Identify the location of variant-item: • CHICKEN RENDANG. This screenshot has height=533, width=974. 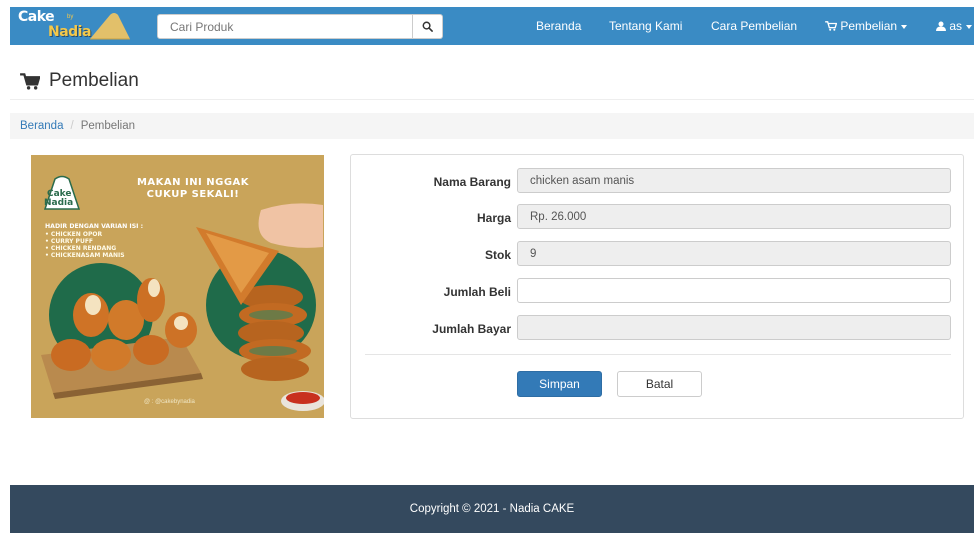
(81, 248).